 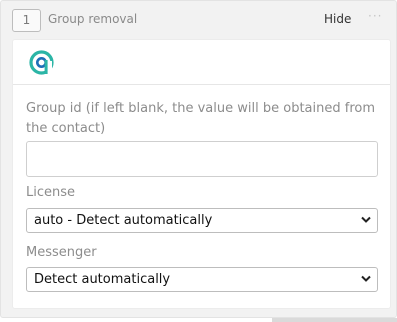 I want to click on step-title: Group removal, so click(x=93, y=19).